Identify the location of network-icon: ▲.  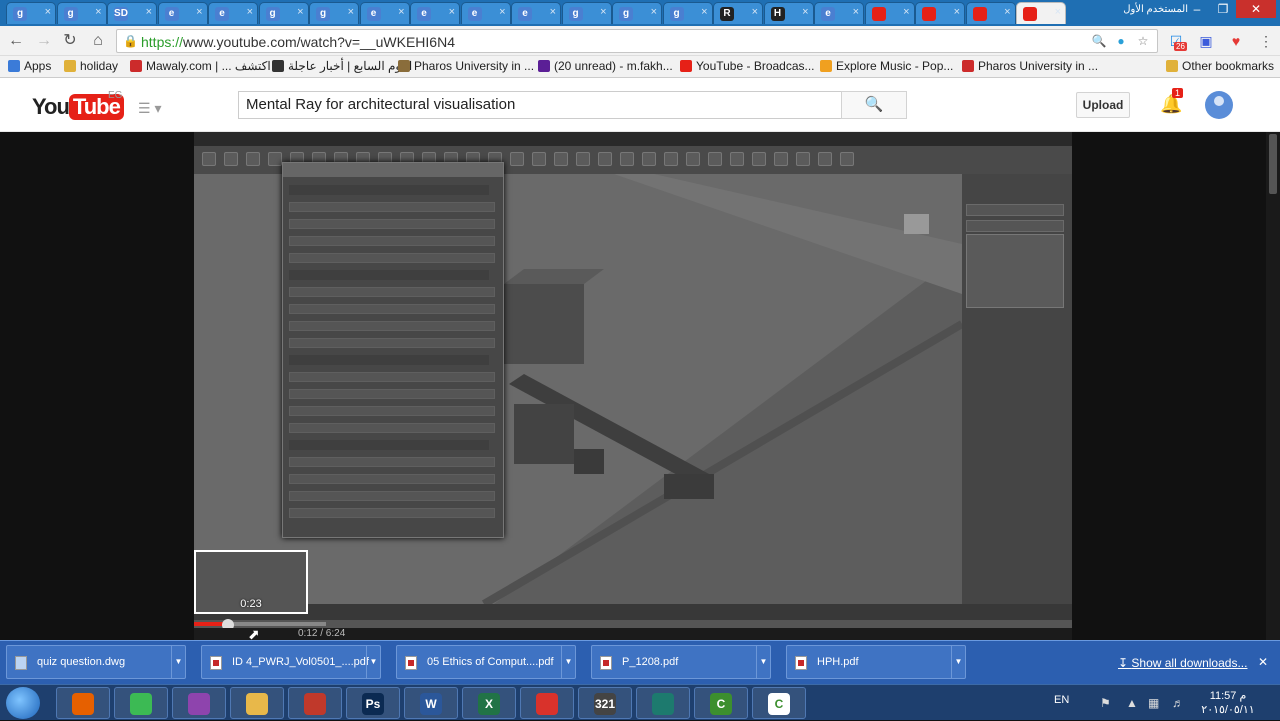
(1132, 703).